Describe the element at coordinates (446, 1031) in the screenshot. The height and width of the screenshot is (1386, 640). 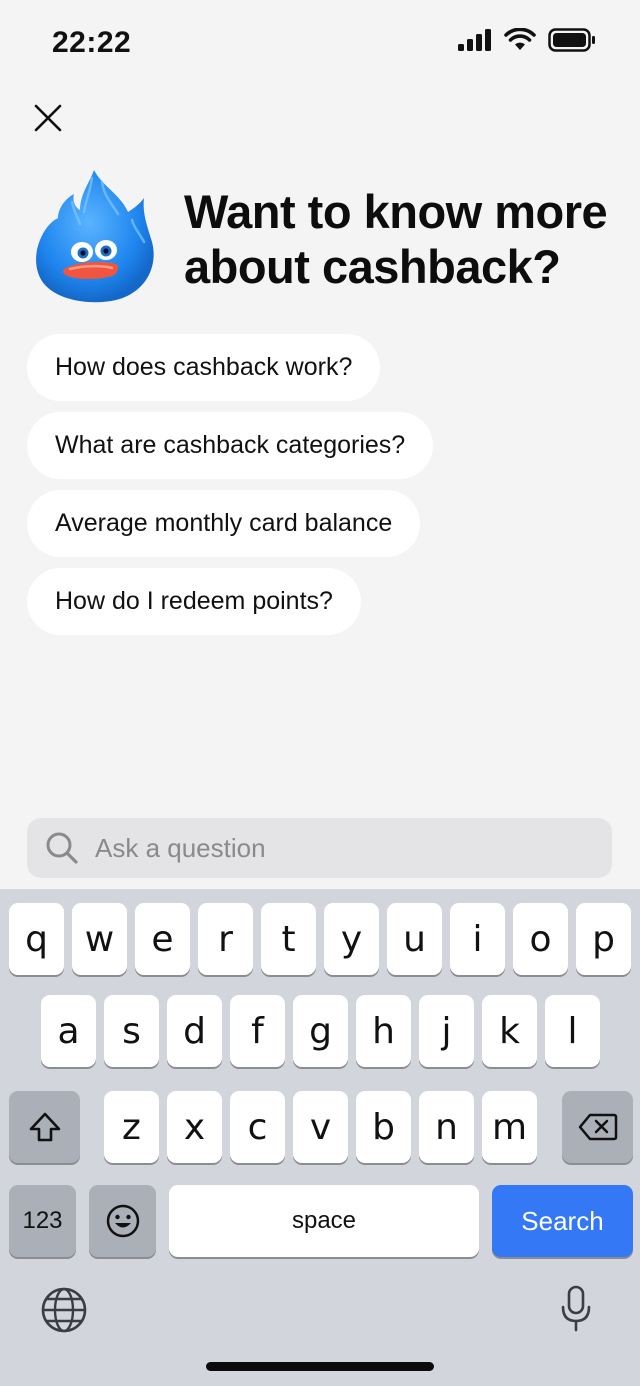
I see `key-j: j` at that location.